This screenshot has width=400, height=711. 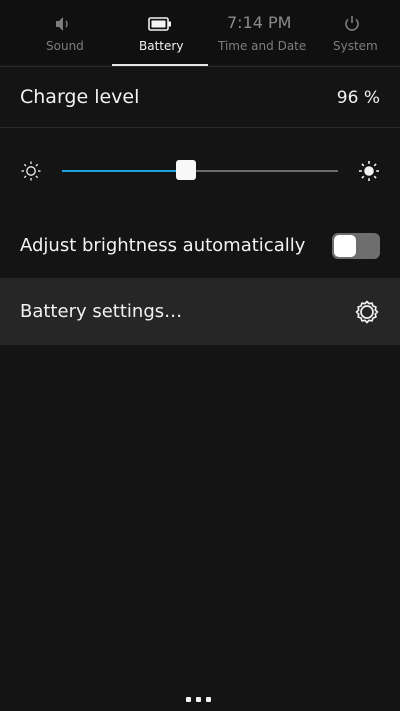 What do you see at coordinates (200, 171) in the screenshot?
I see `brightness-slider` at bounding box center [200, 171].